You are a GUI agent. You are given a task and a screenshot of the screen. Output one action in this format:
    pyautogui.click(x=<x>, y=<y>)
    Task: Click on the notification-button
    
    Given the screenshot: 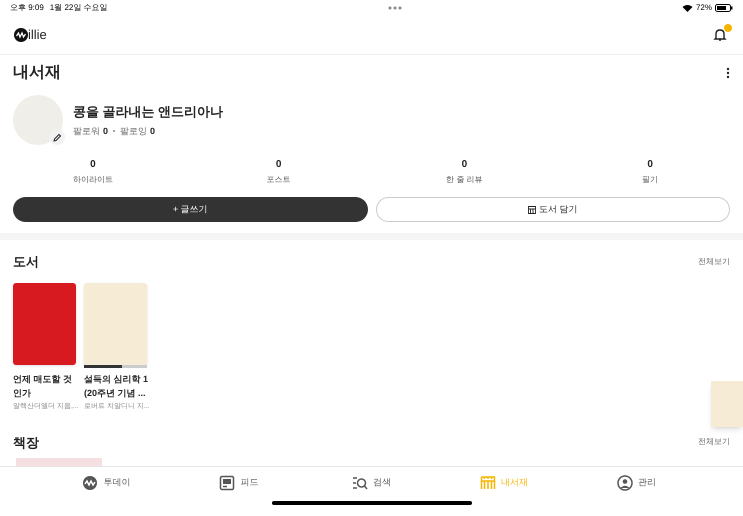 What is the action you would take?
    pyautogui.click(x=721, y=35)
    